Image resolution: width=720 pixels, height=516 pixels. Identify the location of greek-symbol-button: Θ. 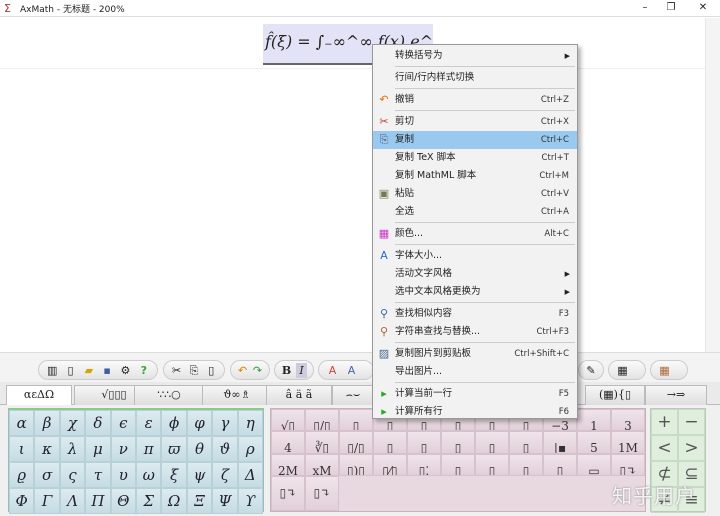
(123, 501).